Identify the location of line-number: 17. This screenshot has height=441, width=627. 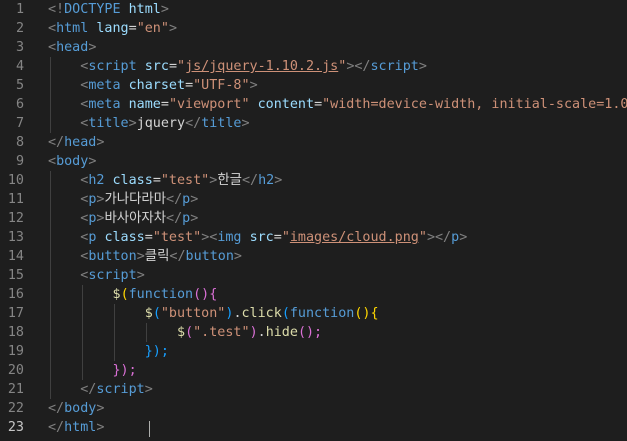
(15, 313).